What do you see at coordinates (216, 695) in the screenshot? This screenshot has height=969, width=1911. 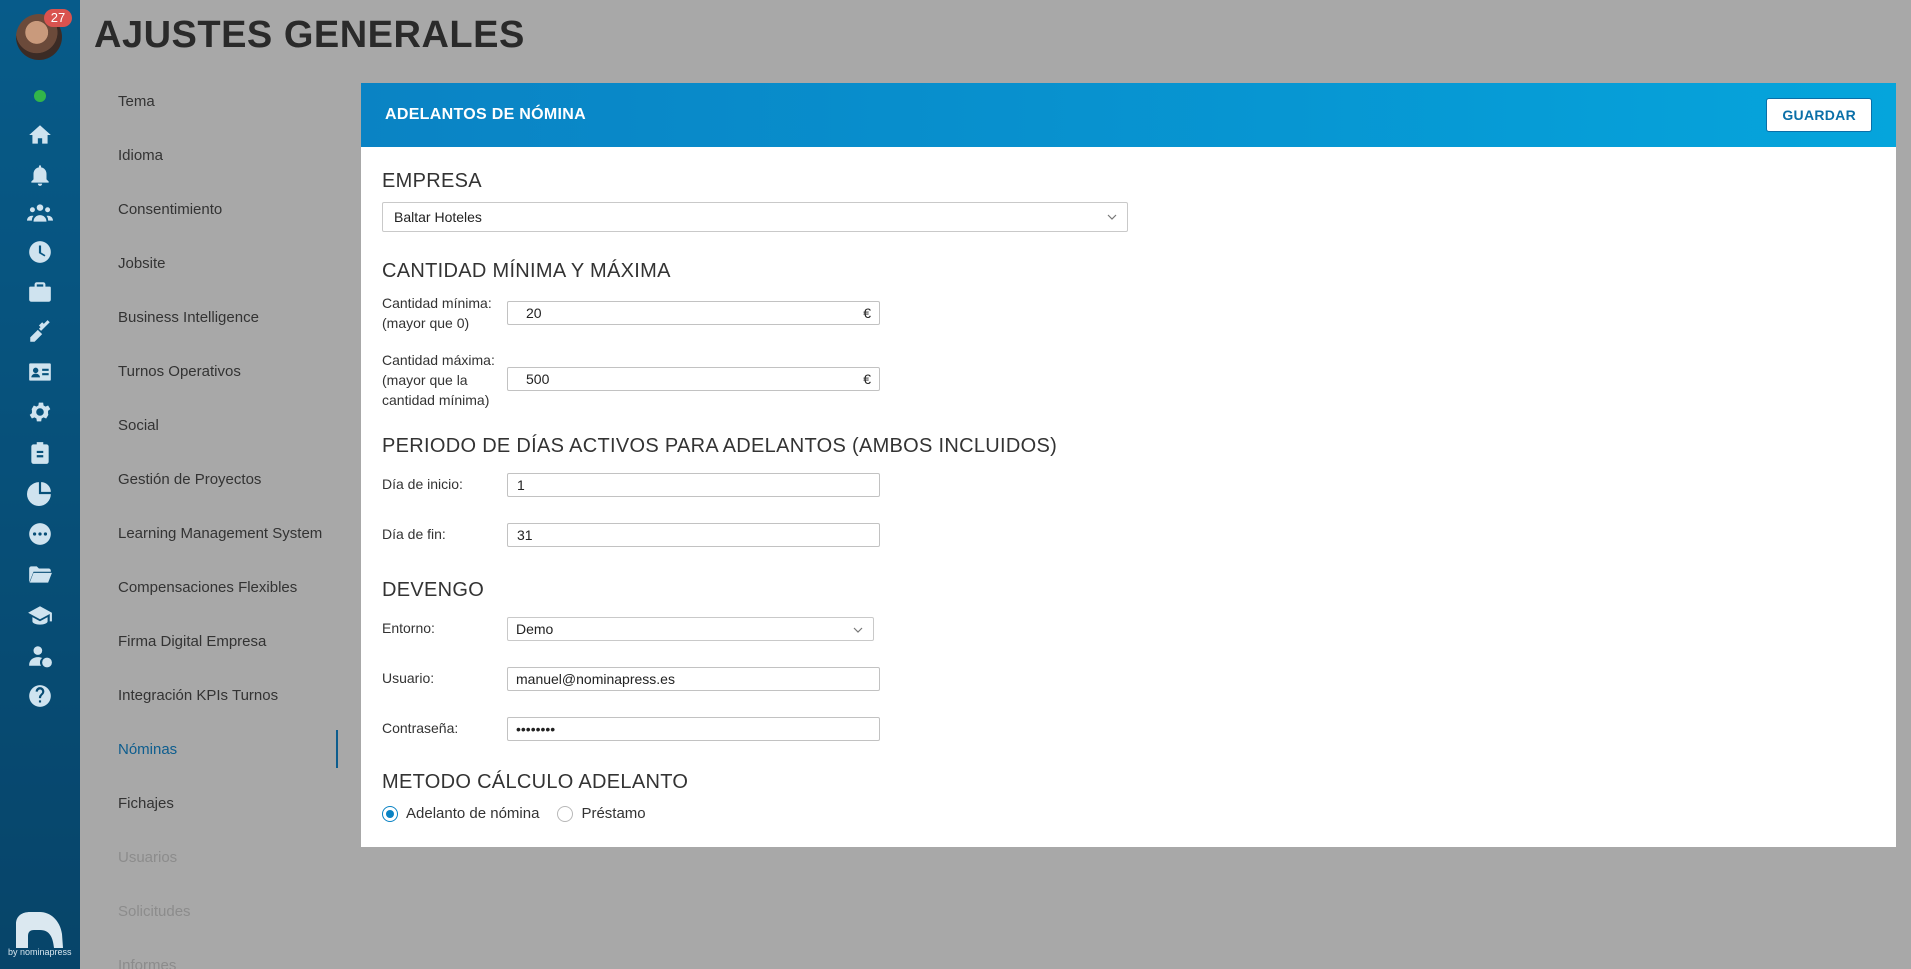 I see `menu-item-integracion-kpis: Integración KPIs Turnos` at bounding box center [216, 695].